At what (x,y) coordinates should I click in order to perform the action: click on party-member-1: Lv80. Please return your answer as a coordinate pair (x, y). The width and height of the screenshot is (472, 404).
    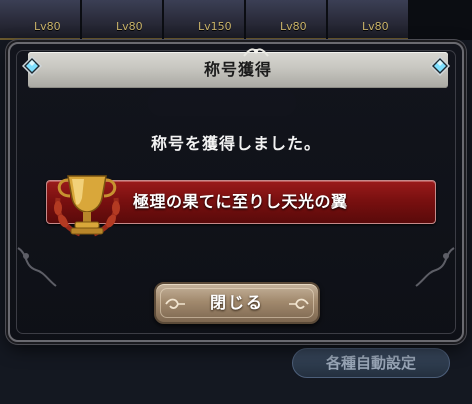
    Looking at the image, I should click on (40, 20).